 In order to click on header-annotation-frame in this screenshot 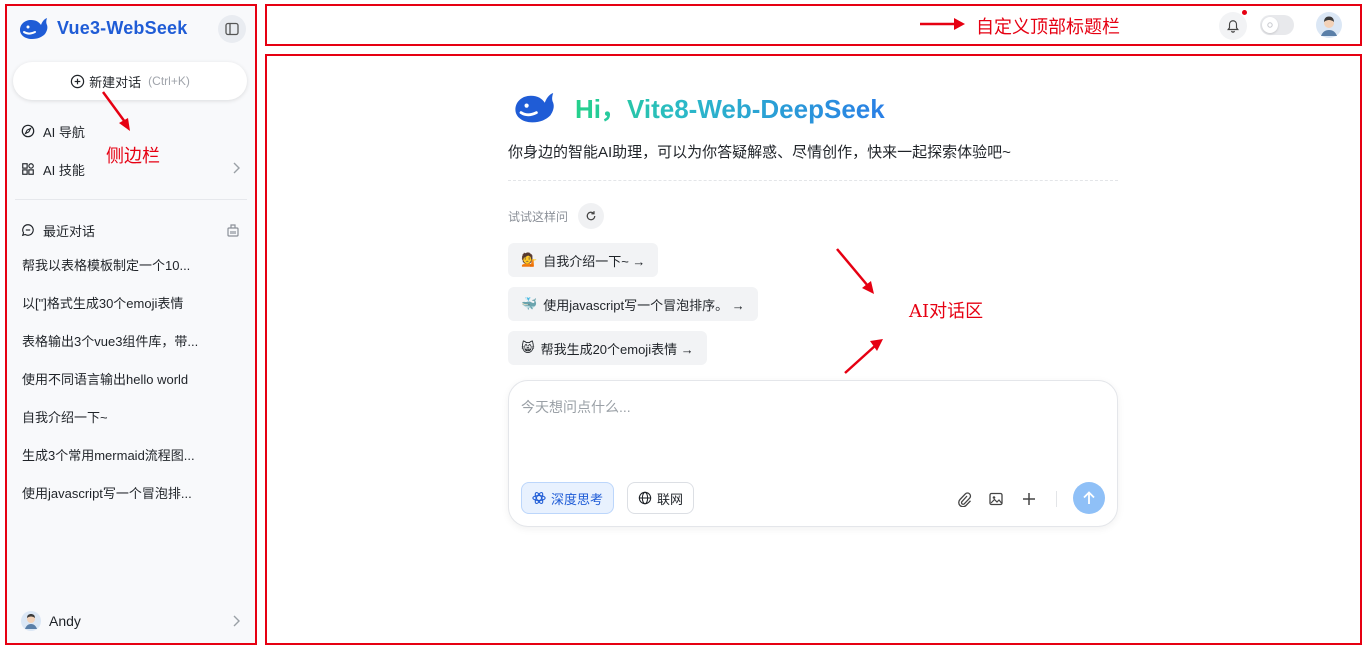, I will do `click(813, 25)`.